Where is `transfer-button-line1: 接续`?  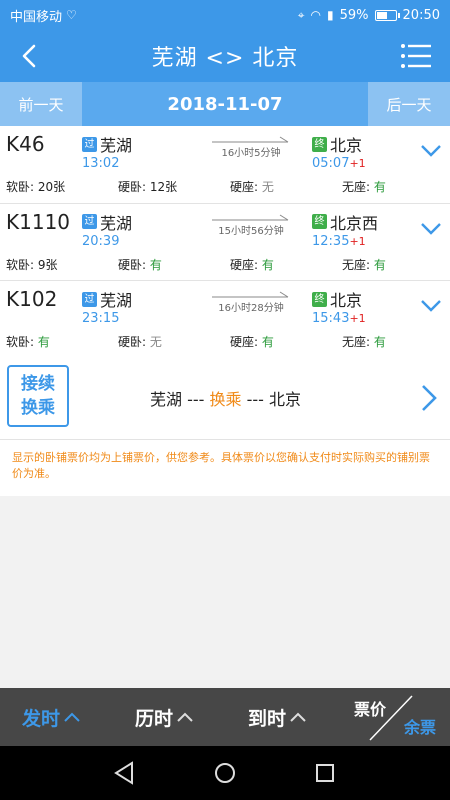 transfer-button-line1: 接续 is located at coordinates (38, 384).